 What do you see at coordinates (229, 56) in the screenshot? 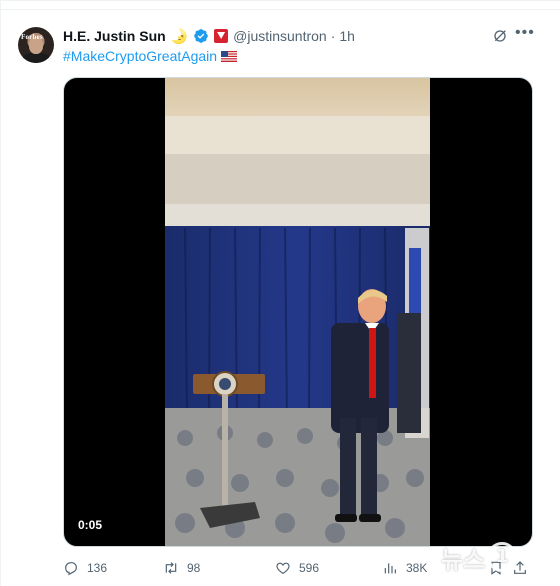
I see `us-flag-icon` at bounding box center [229, 56].